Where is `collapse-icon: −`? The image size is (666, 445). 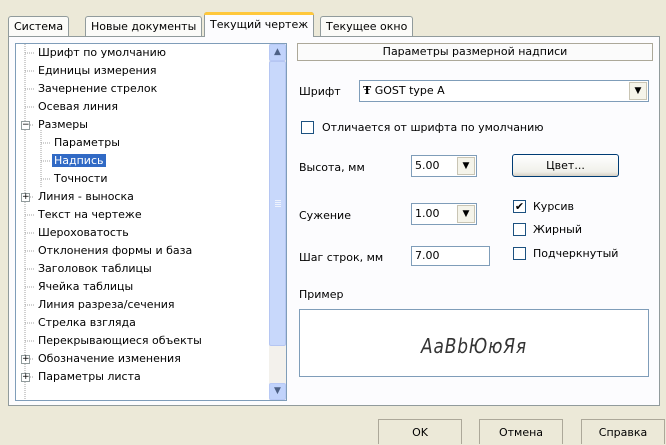
collapse-icon: − is located at coordinates (25, 125).